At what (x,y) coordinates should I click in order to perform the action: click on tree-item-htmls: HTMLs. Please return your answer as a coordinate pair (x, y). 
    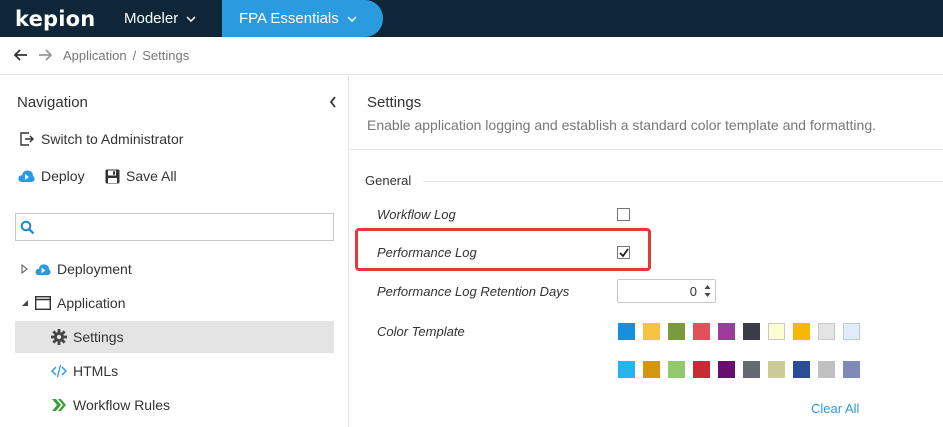
    Looking at the image, I should click on (174, 371).